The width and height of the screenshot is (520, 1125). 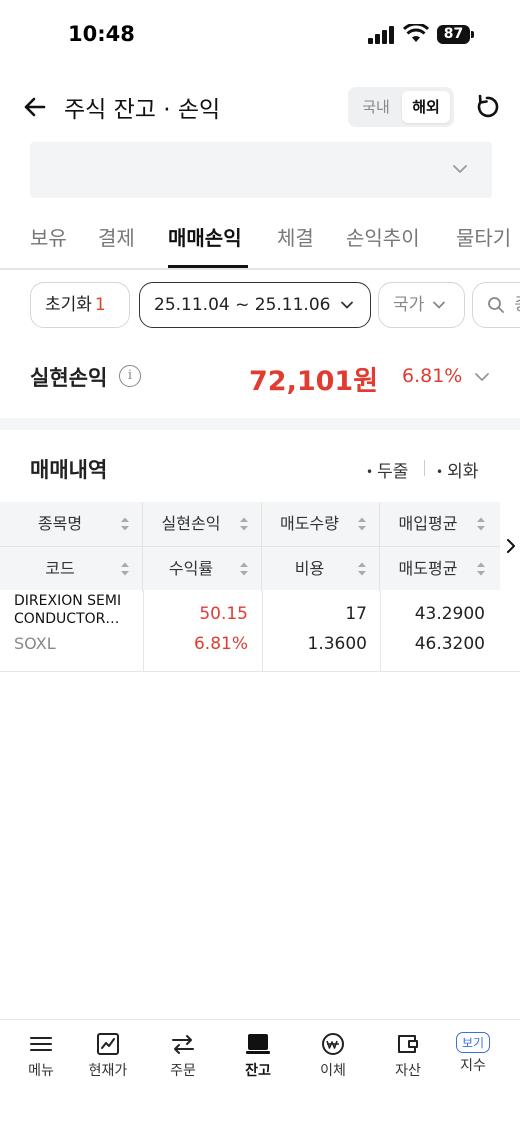 I want to click on country-label: 국가, so click(x=409, y=305).